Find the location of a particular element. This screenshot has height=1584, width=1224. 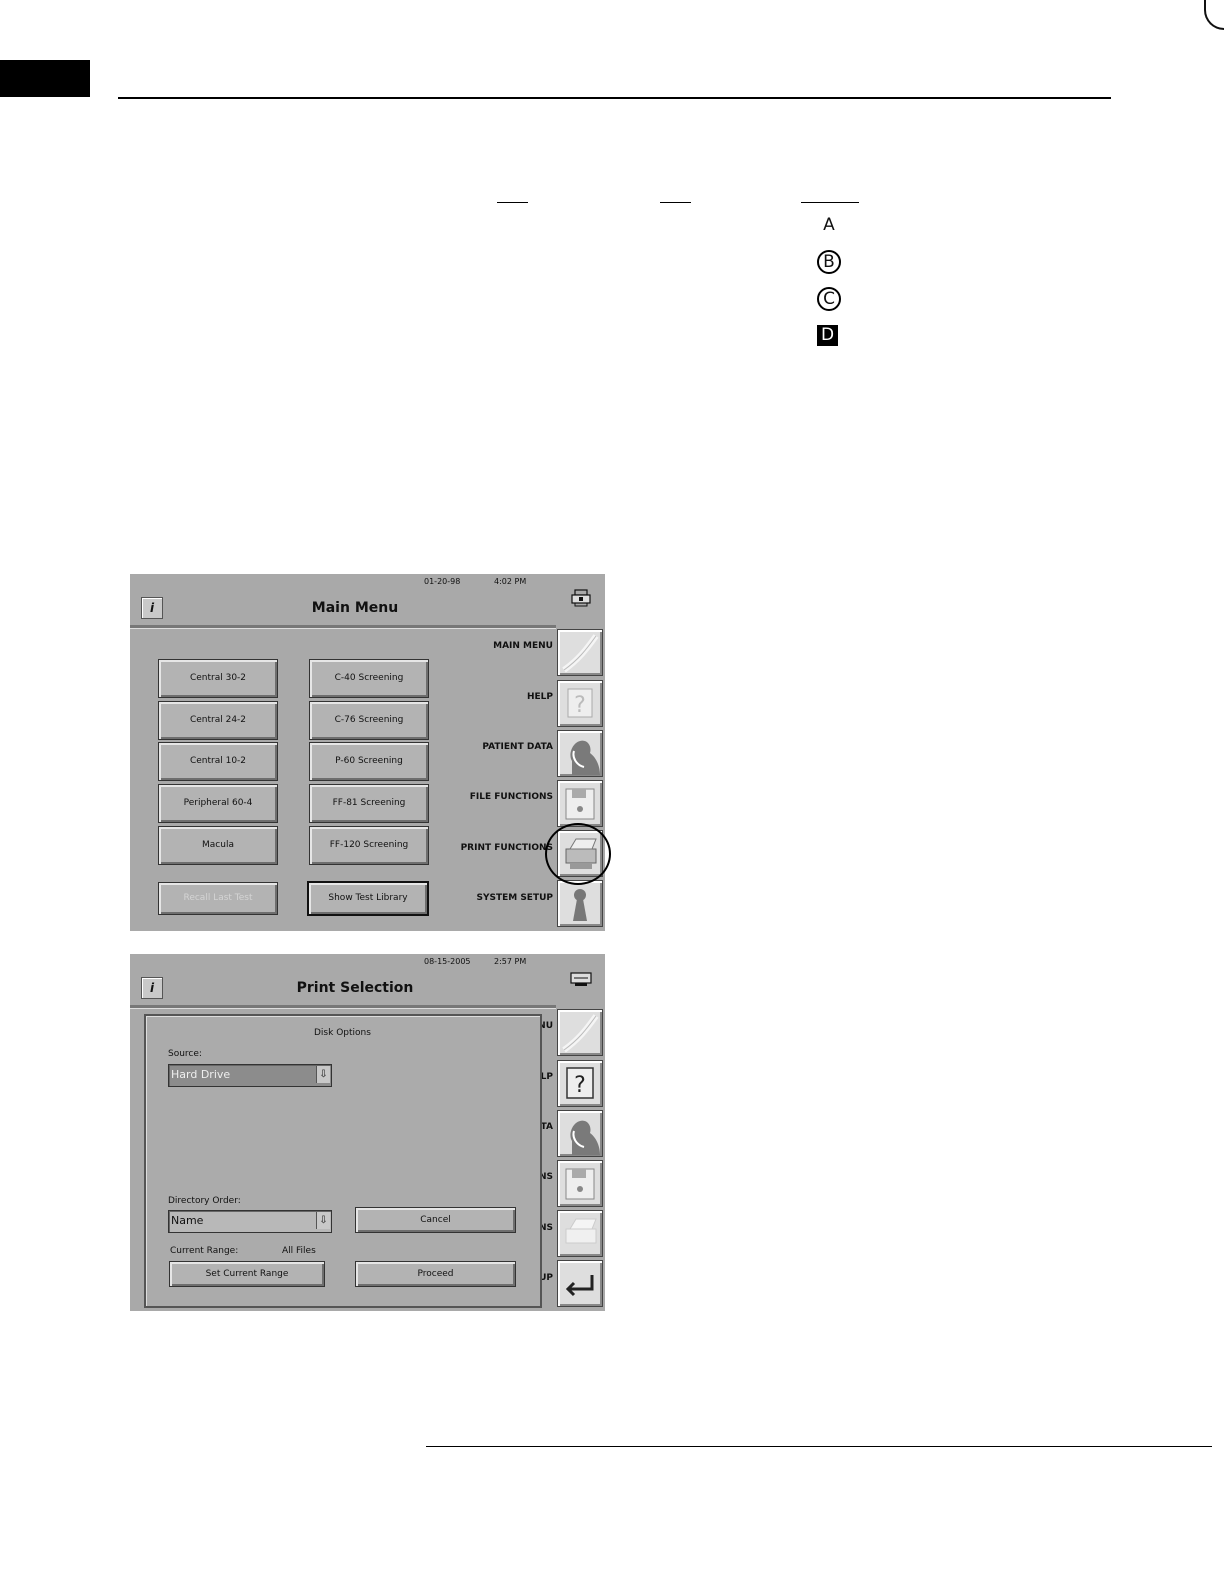

screen-title: Main Menu is located at coordinates (355, 608).